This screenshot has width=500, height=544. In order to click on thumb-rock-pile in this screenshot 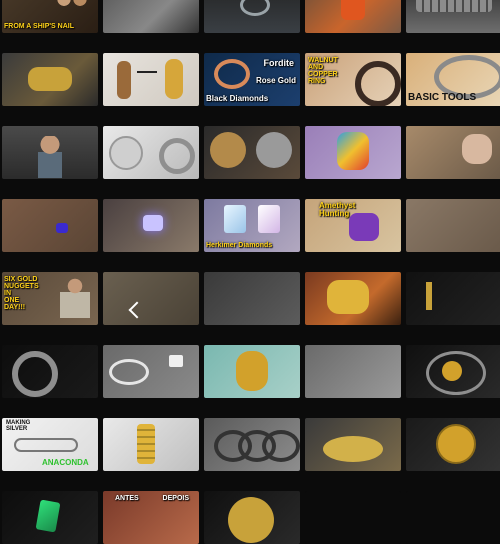, I will do `click(151, 298)`.